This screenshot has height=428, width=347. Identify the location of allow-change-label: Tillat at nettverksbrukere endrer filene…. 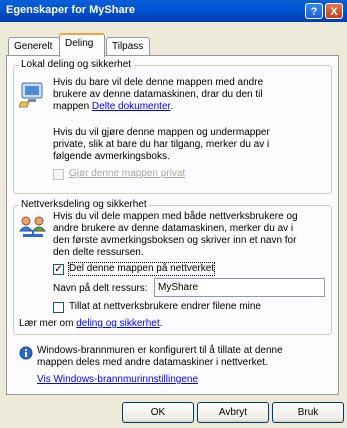
(165, 306).